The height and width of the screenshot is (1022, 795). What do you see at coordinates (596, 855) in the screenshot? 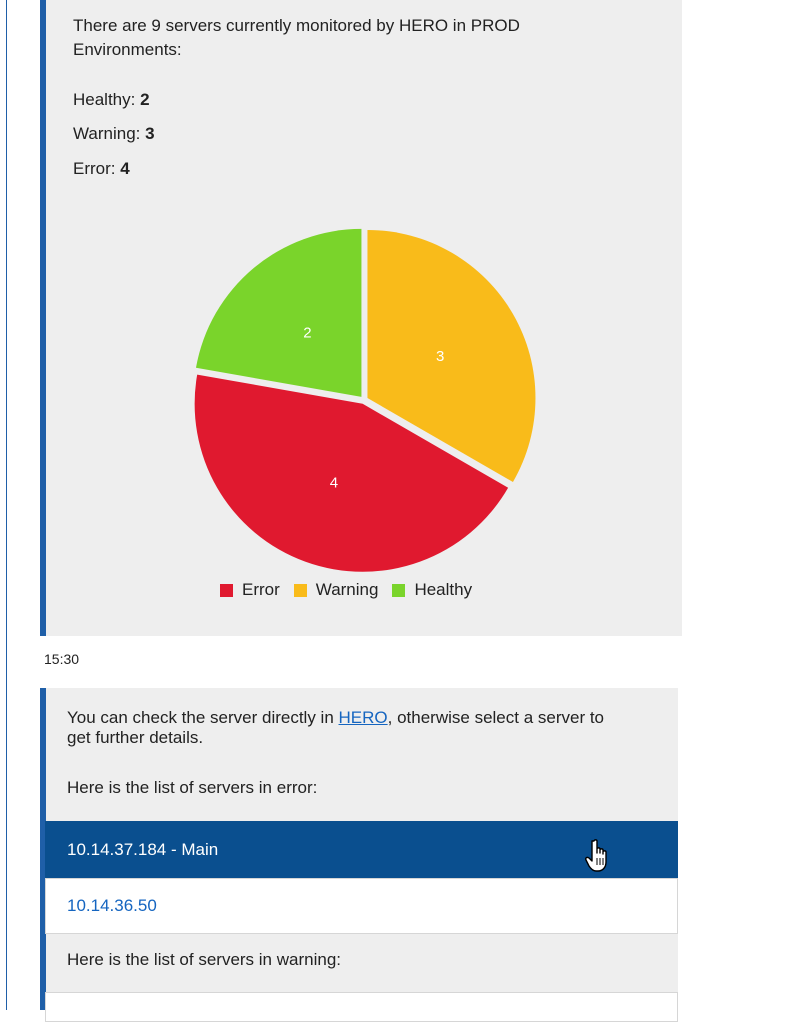
I see `hand-pointer-icon` at bounding box center [596, 855].